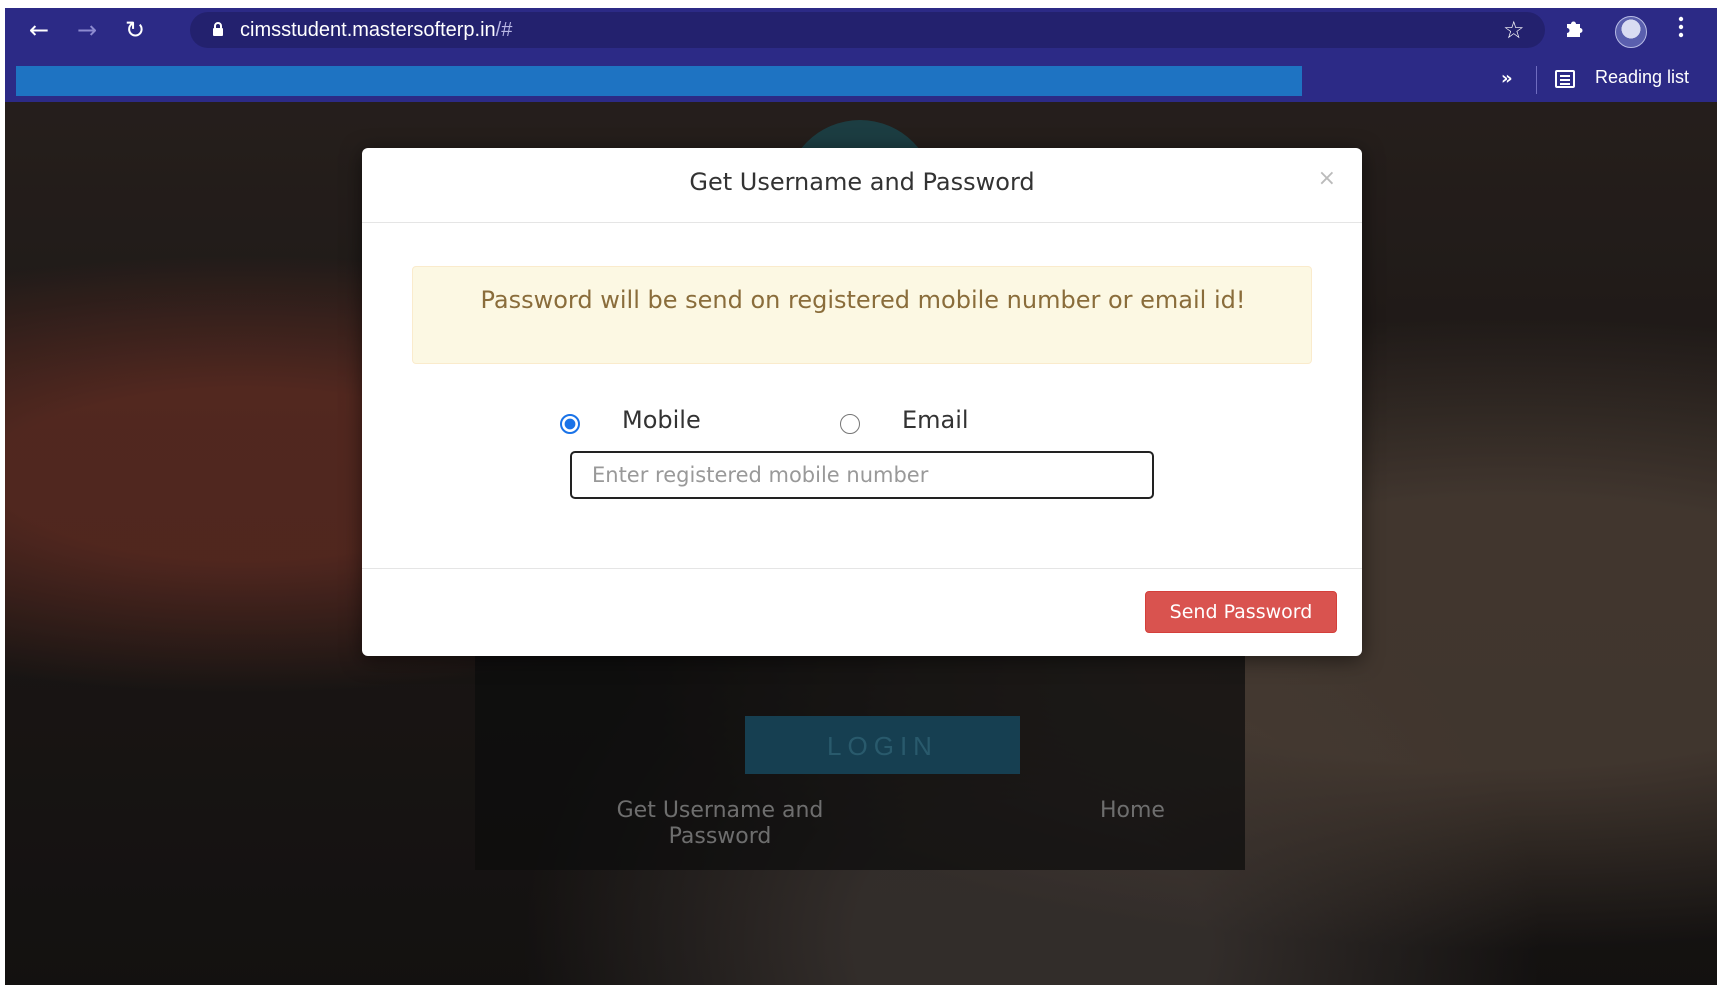  I want to click on modal-footer: Send Password, so click(862, 612).